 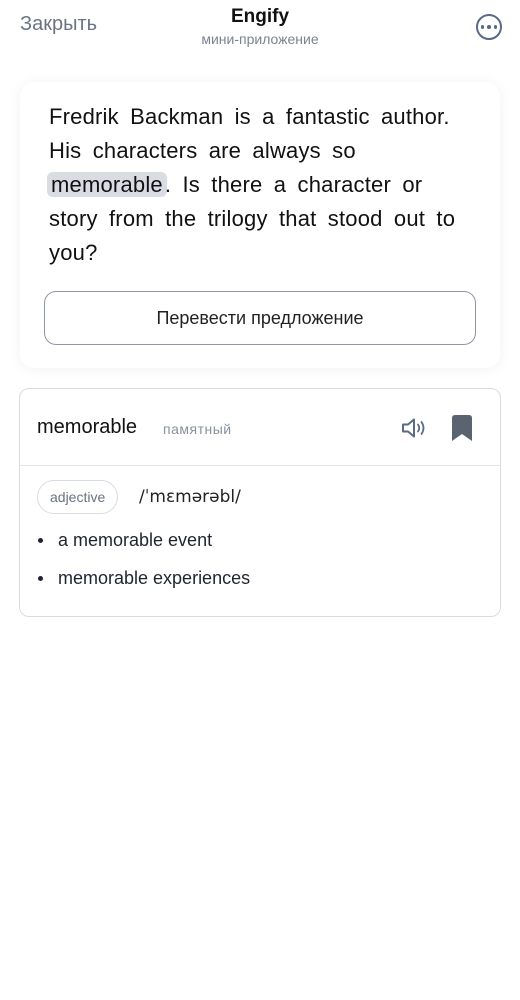 What do you see at coordinates (107, 184) in the screenshot?
I see `highlighted-word: memorable` at bounding box center [107, 184].